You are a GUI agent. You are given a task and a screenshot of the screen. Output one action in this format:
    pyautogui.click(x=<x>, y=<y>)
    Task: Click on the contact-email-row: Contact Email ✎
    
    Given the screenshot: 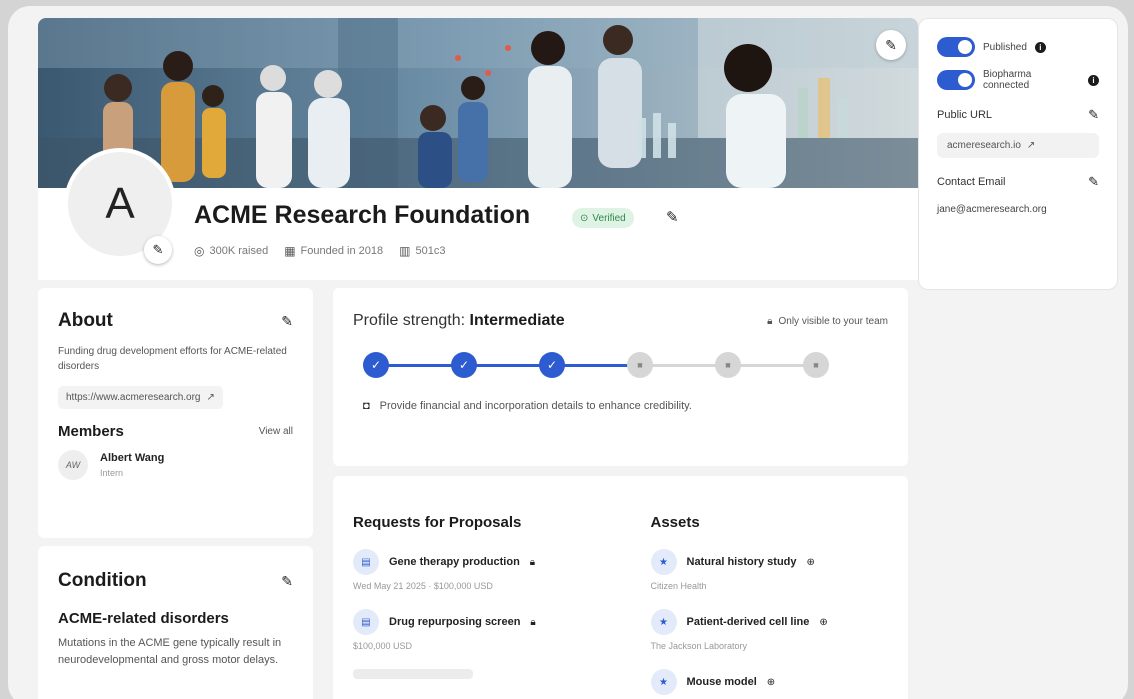 What is the action you would take?
    pyautogui.click(x=1018, y=182)
    